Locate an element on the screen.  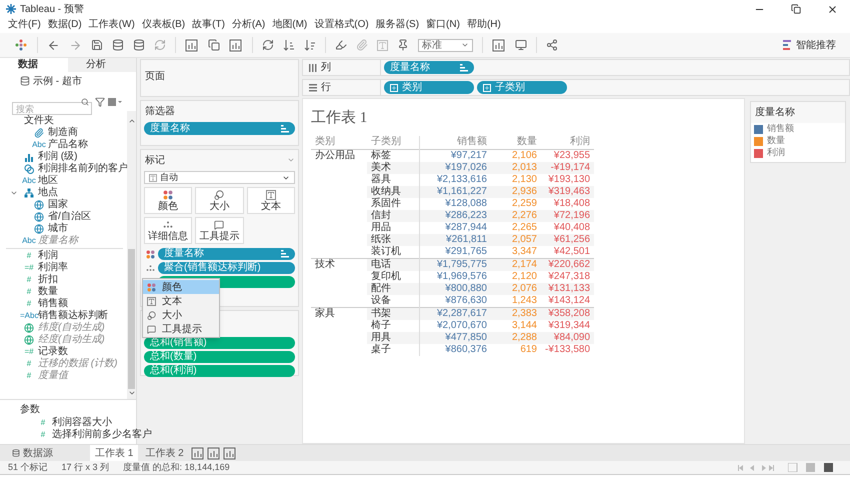
table-cell: 2,265 is located at coordinates (516, 228).